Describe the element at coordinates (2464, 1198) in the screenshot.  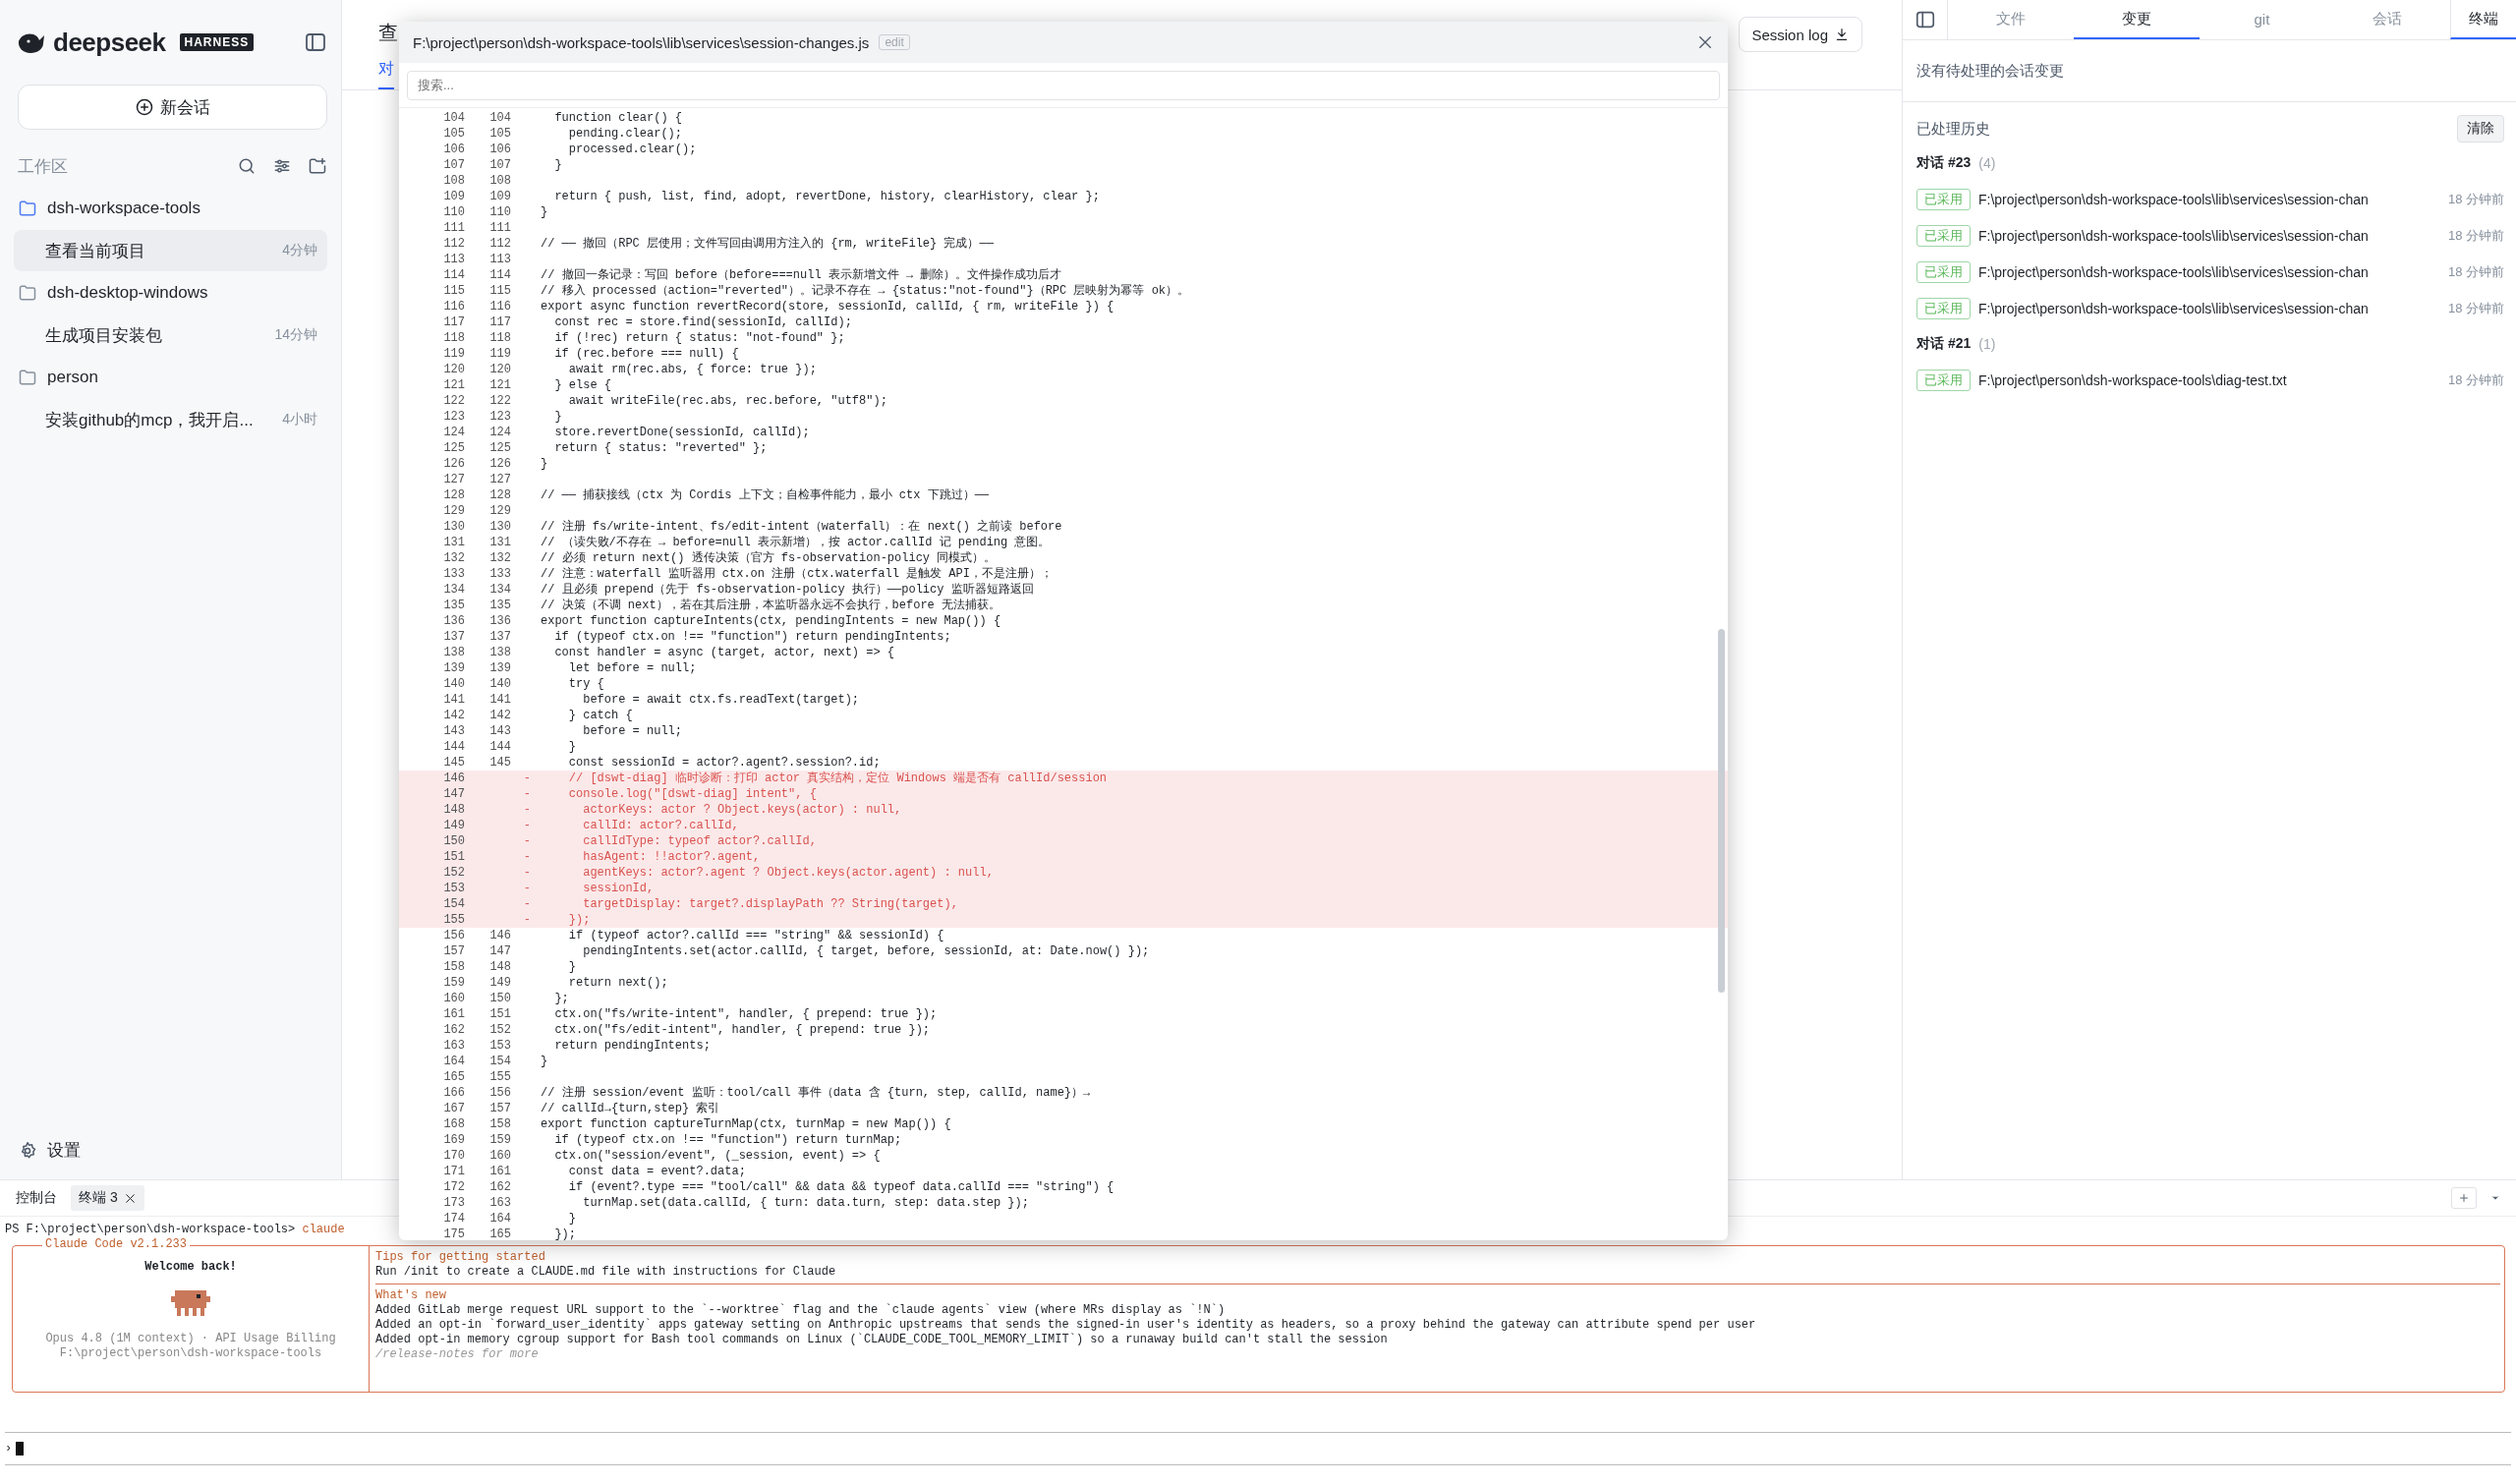
I see `add-terminal-button` at that location.